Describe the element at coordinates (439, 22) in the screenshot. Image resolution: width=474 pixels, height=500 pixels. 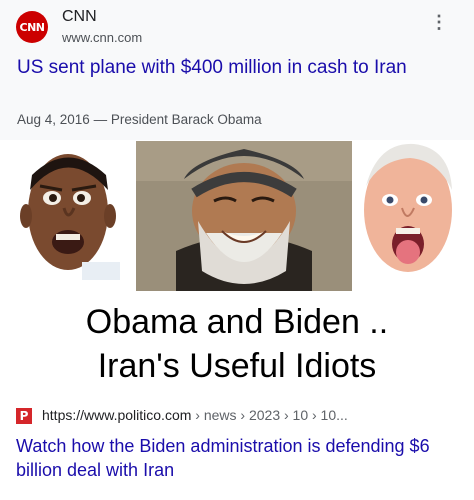
I see `more-options-icon: ⋮` at that location.